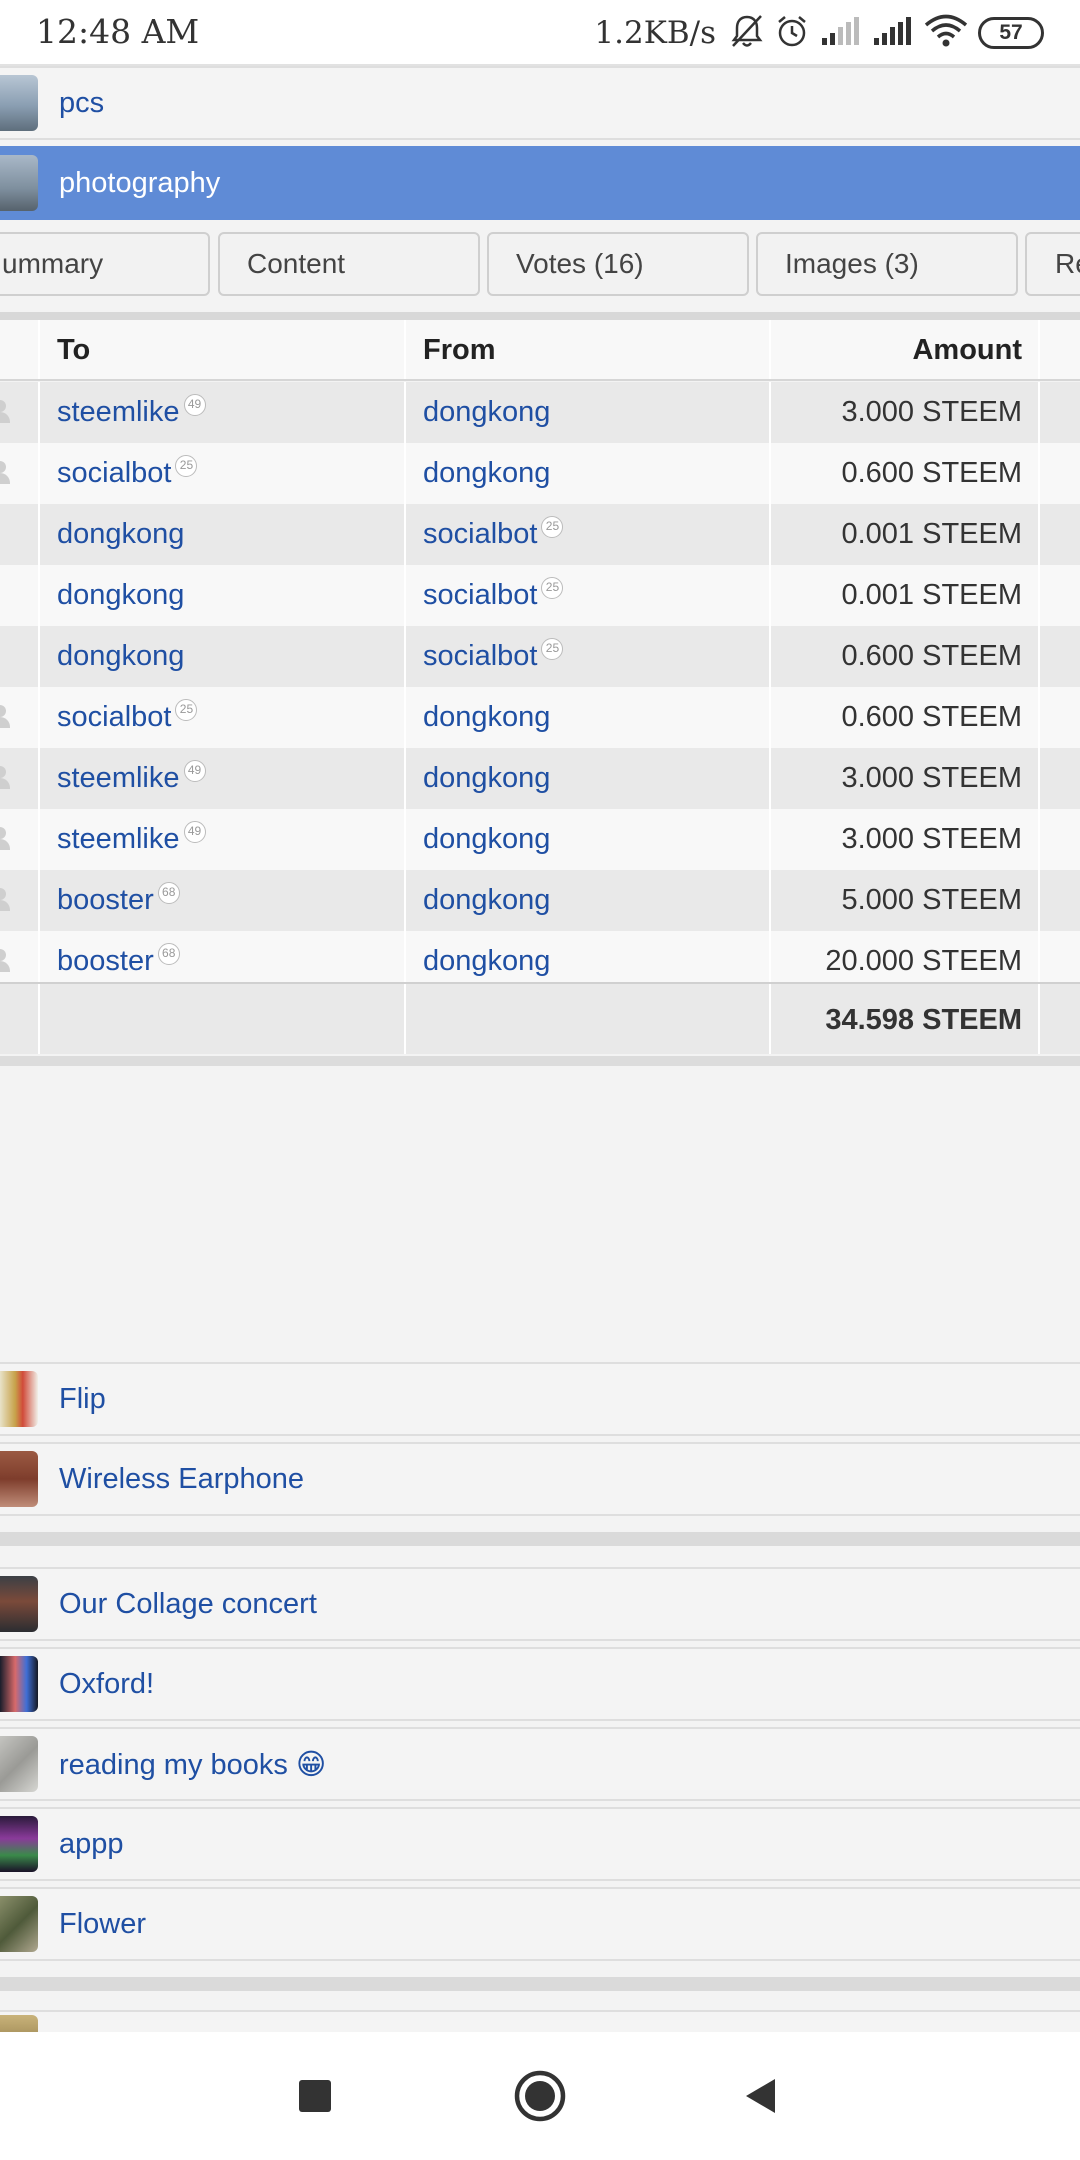 The image size is (1080, 2160). What do you see at coordinates (931, 900) in the screenshot?
I see `amount-cell: 5.000 STEEM` at bounding box center [931, 900].